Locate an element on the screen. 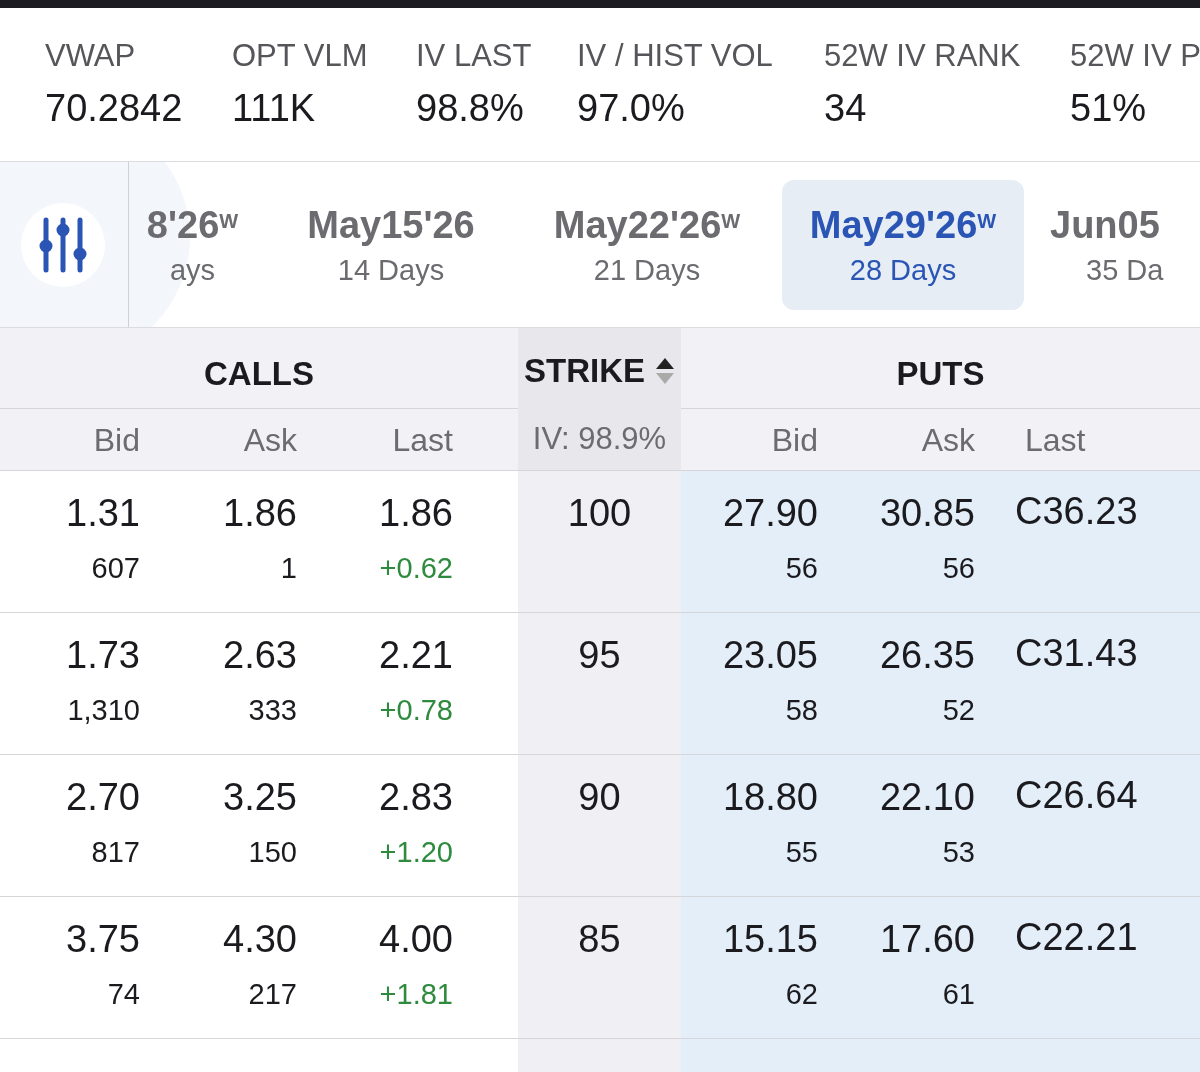 The image size is (1200, 1072). change-cell: +1.81 is located at coordinates (416, 994).